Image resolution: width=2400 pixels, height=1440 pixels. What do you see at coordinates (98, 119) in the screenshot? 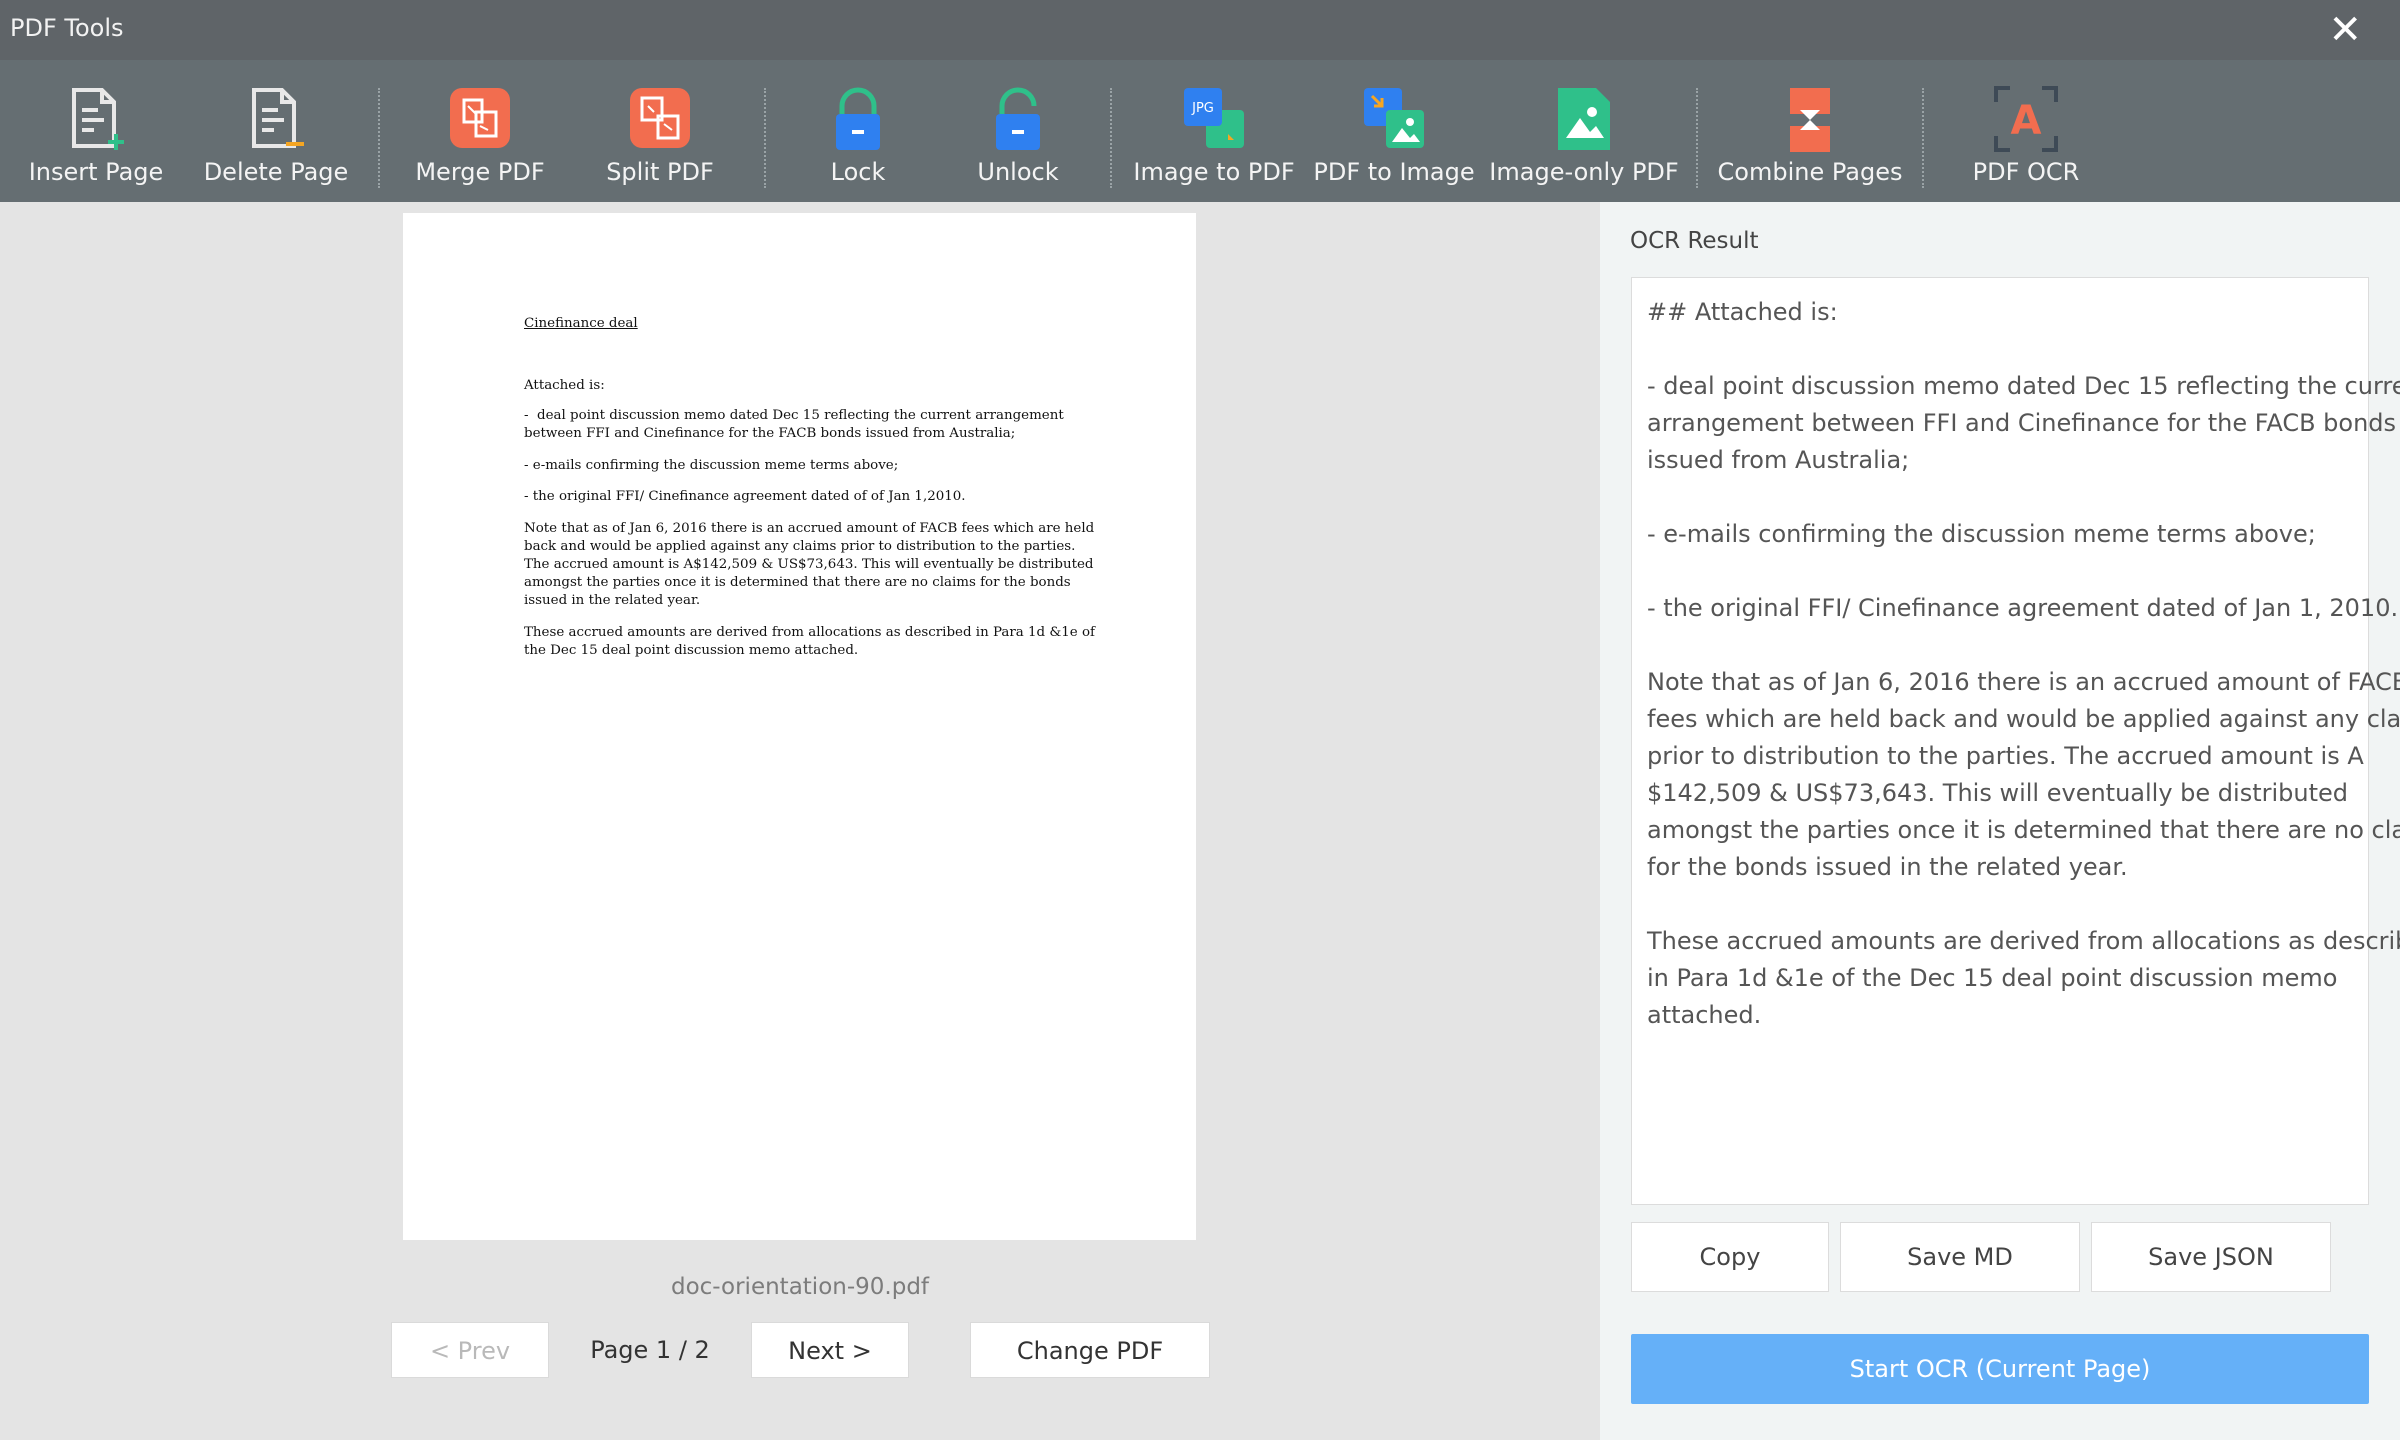
I see `insert-page-icon` at bounding box center [98, 119].